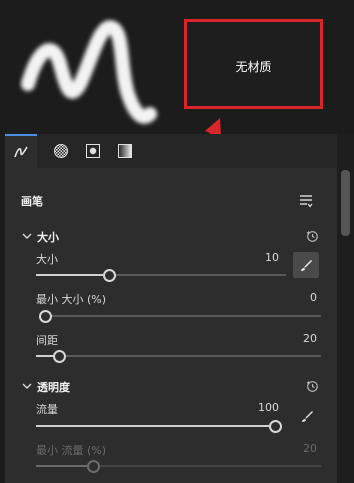 The height and width of the screenshot is (483, 354). I want to click on min-flow-value: 20, so click(310, 448).